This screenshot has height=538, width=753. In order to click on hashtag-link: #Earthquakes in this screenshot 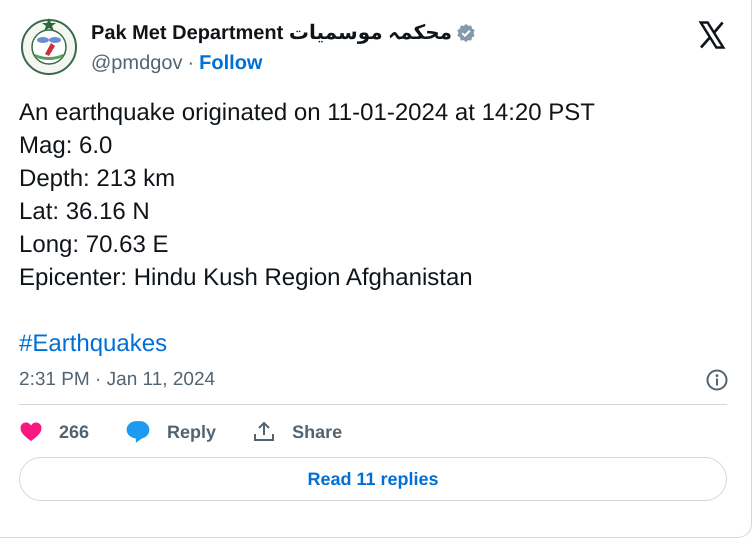, I will do `click(93, 343)`.